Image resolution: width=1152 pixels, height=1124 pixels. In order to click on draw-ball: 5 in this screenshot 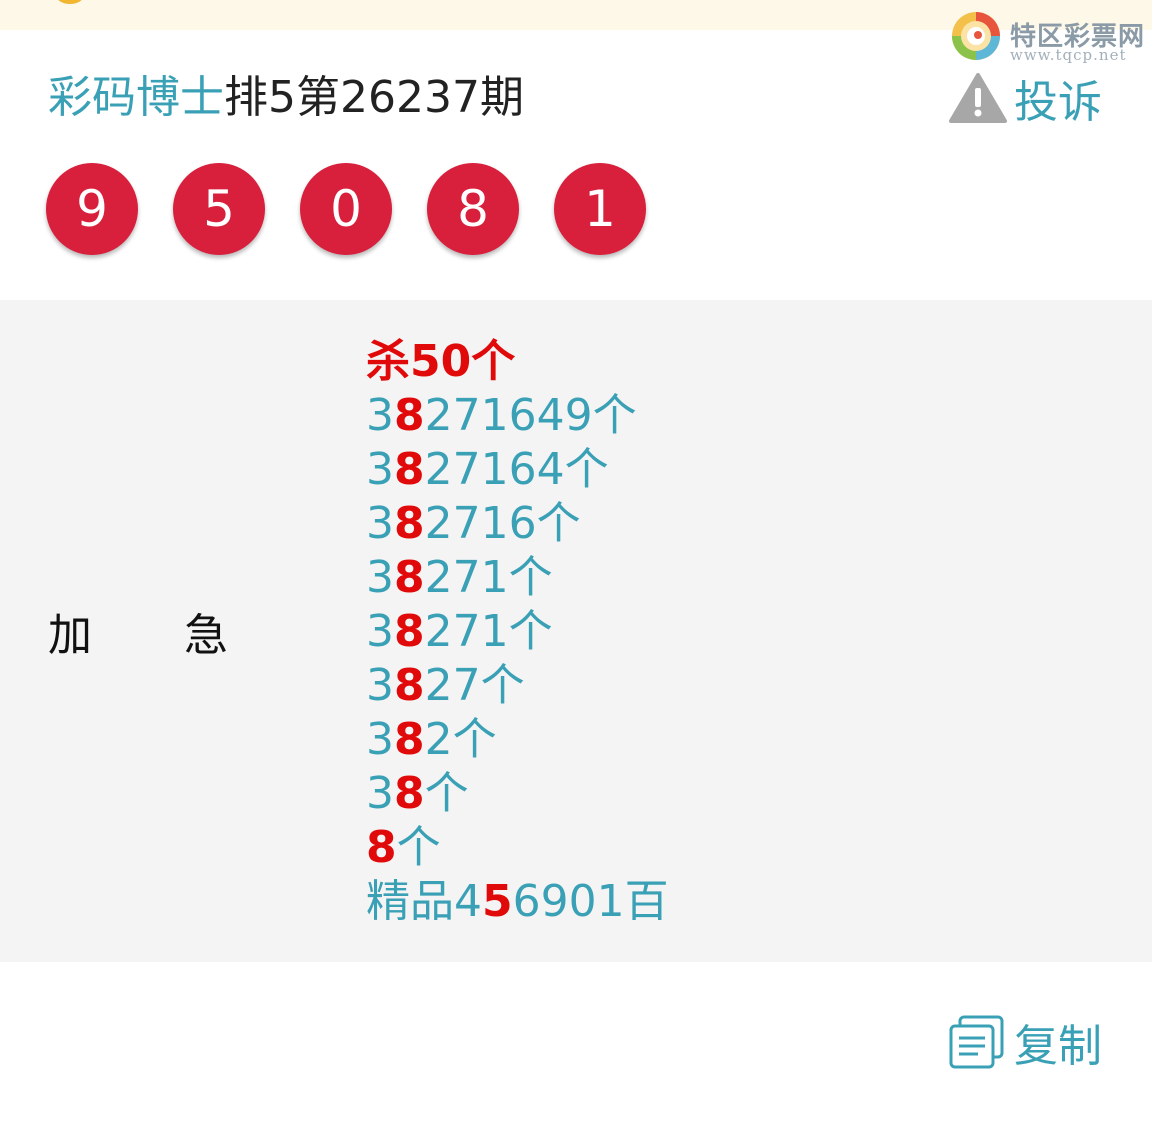, I will do `click(219, 209)`.